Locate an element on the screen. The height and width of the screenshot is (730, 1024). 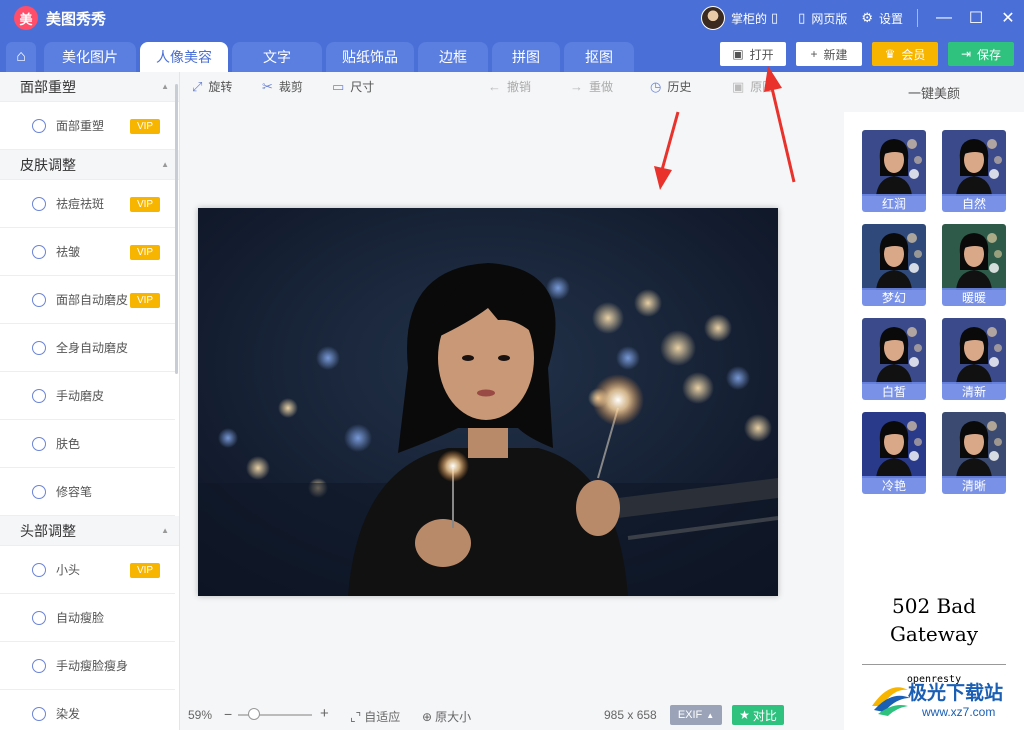
preset-fresh: 清新 is located at coordinates (974, 359).